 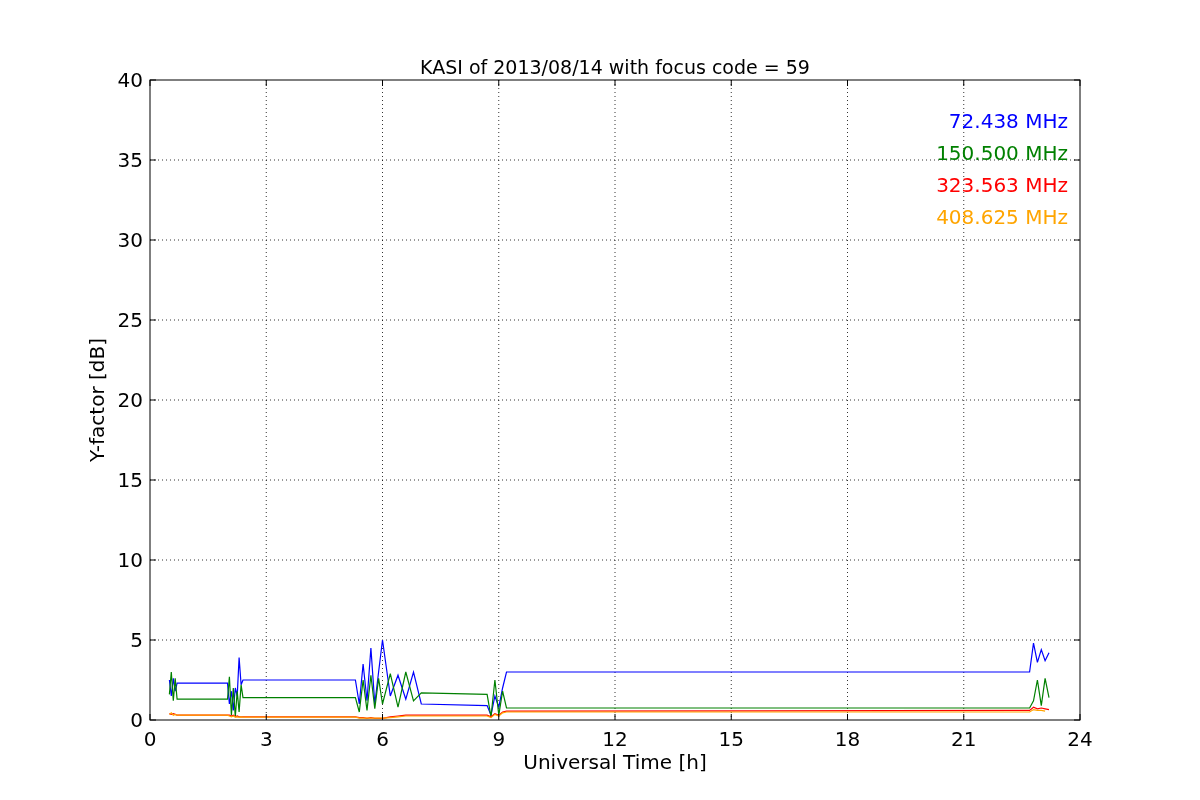 I want to click on y-tick-label: 20, so click(x=130, y=400).